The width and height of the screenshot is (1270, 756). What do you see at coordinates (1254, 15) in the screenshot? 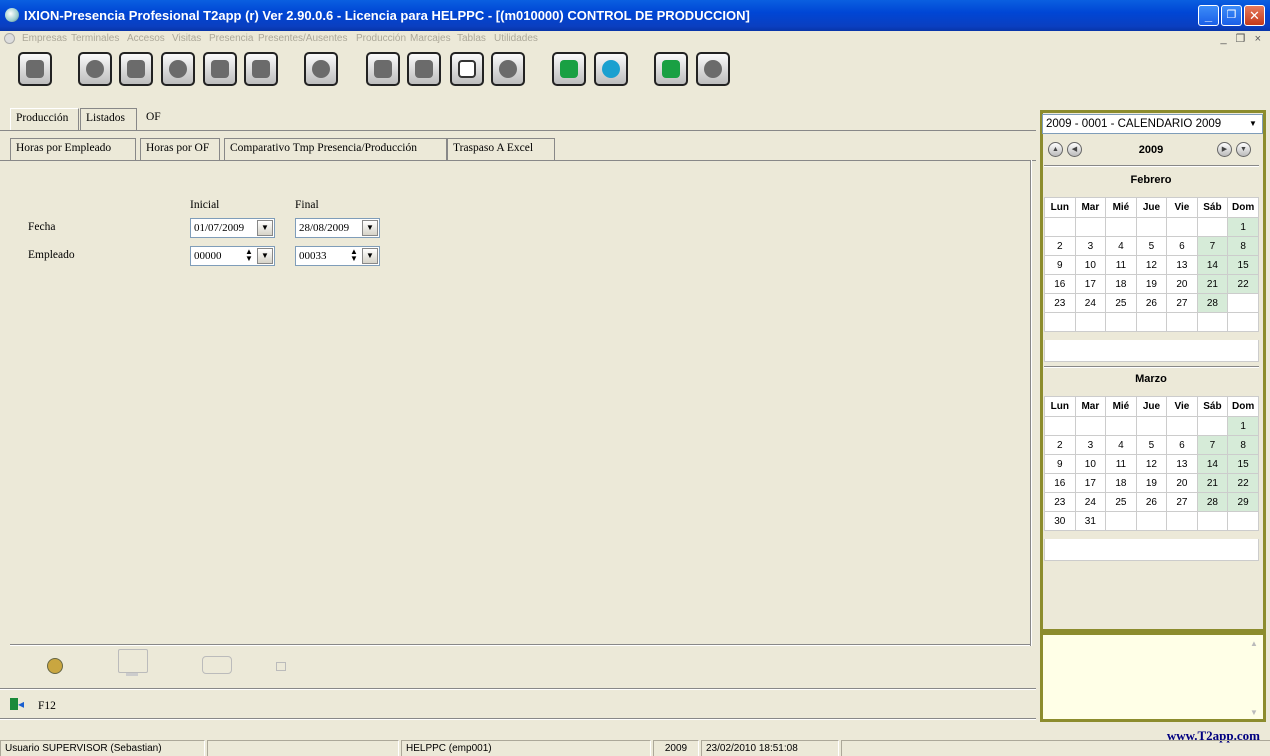
I see `close-button: ✕` at bounding box center [1254, 15].